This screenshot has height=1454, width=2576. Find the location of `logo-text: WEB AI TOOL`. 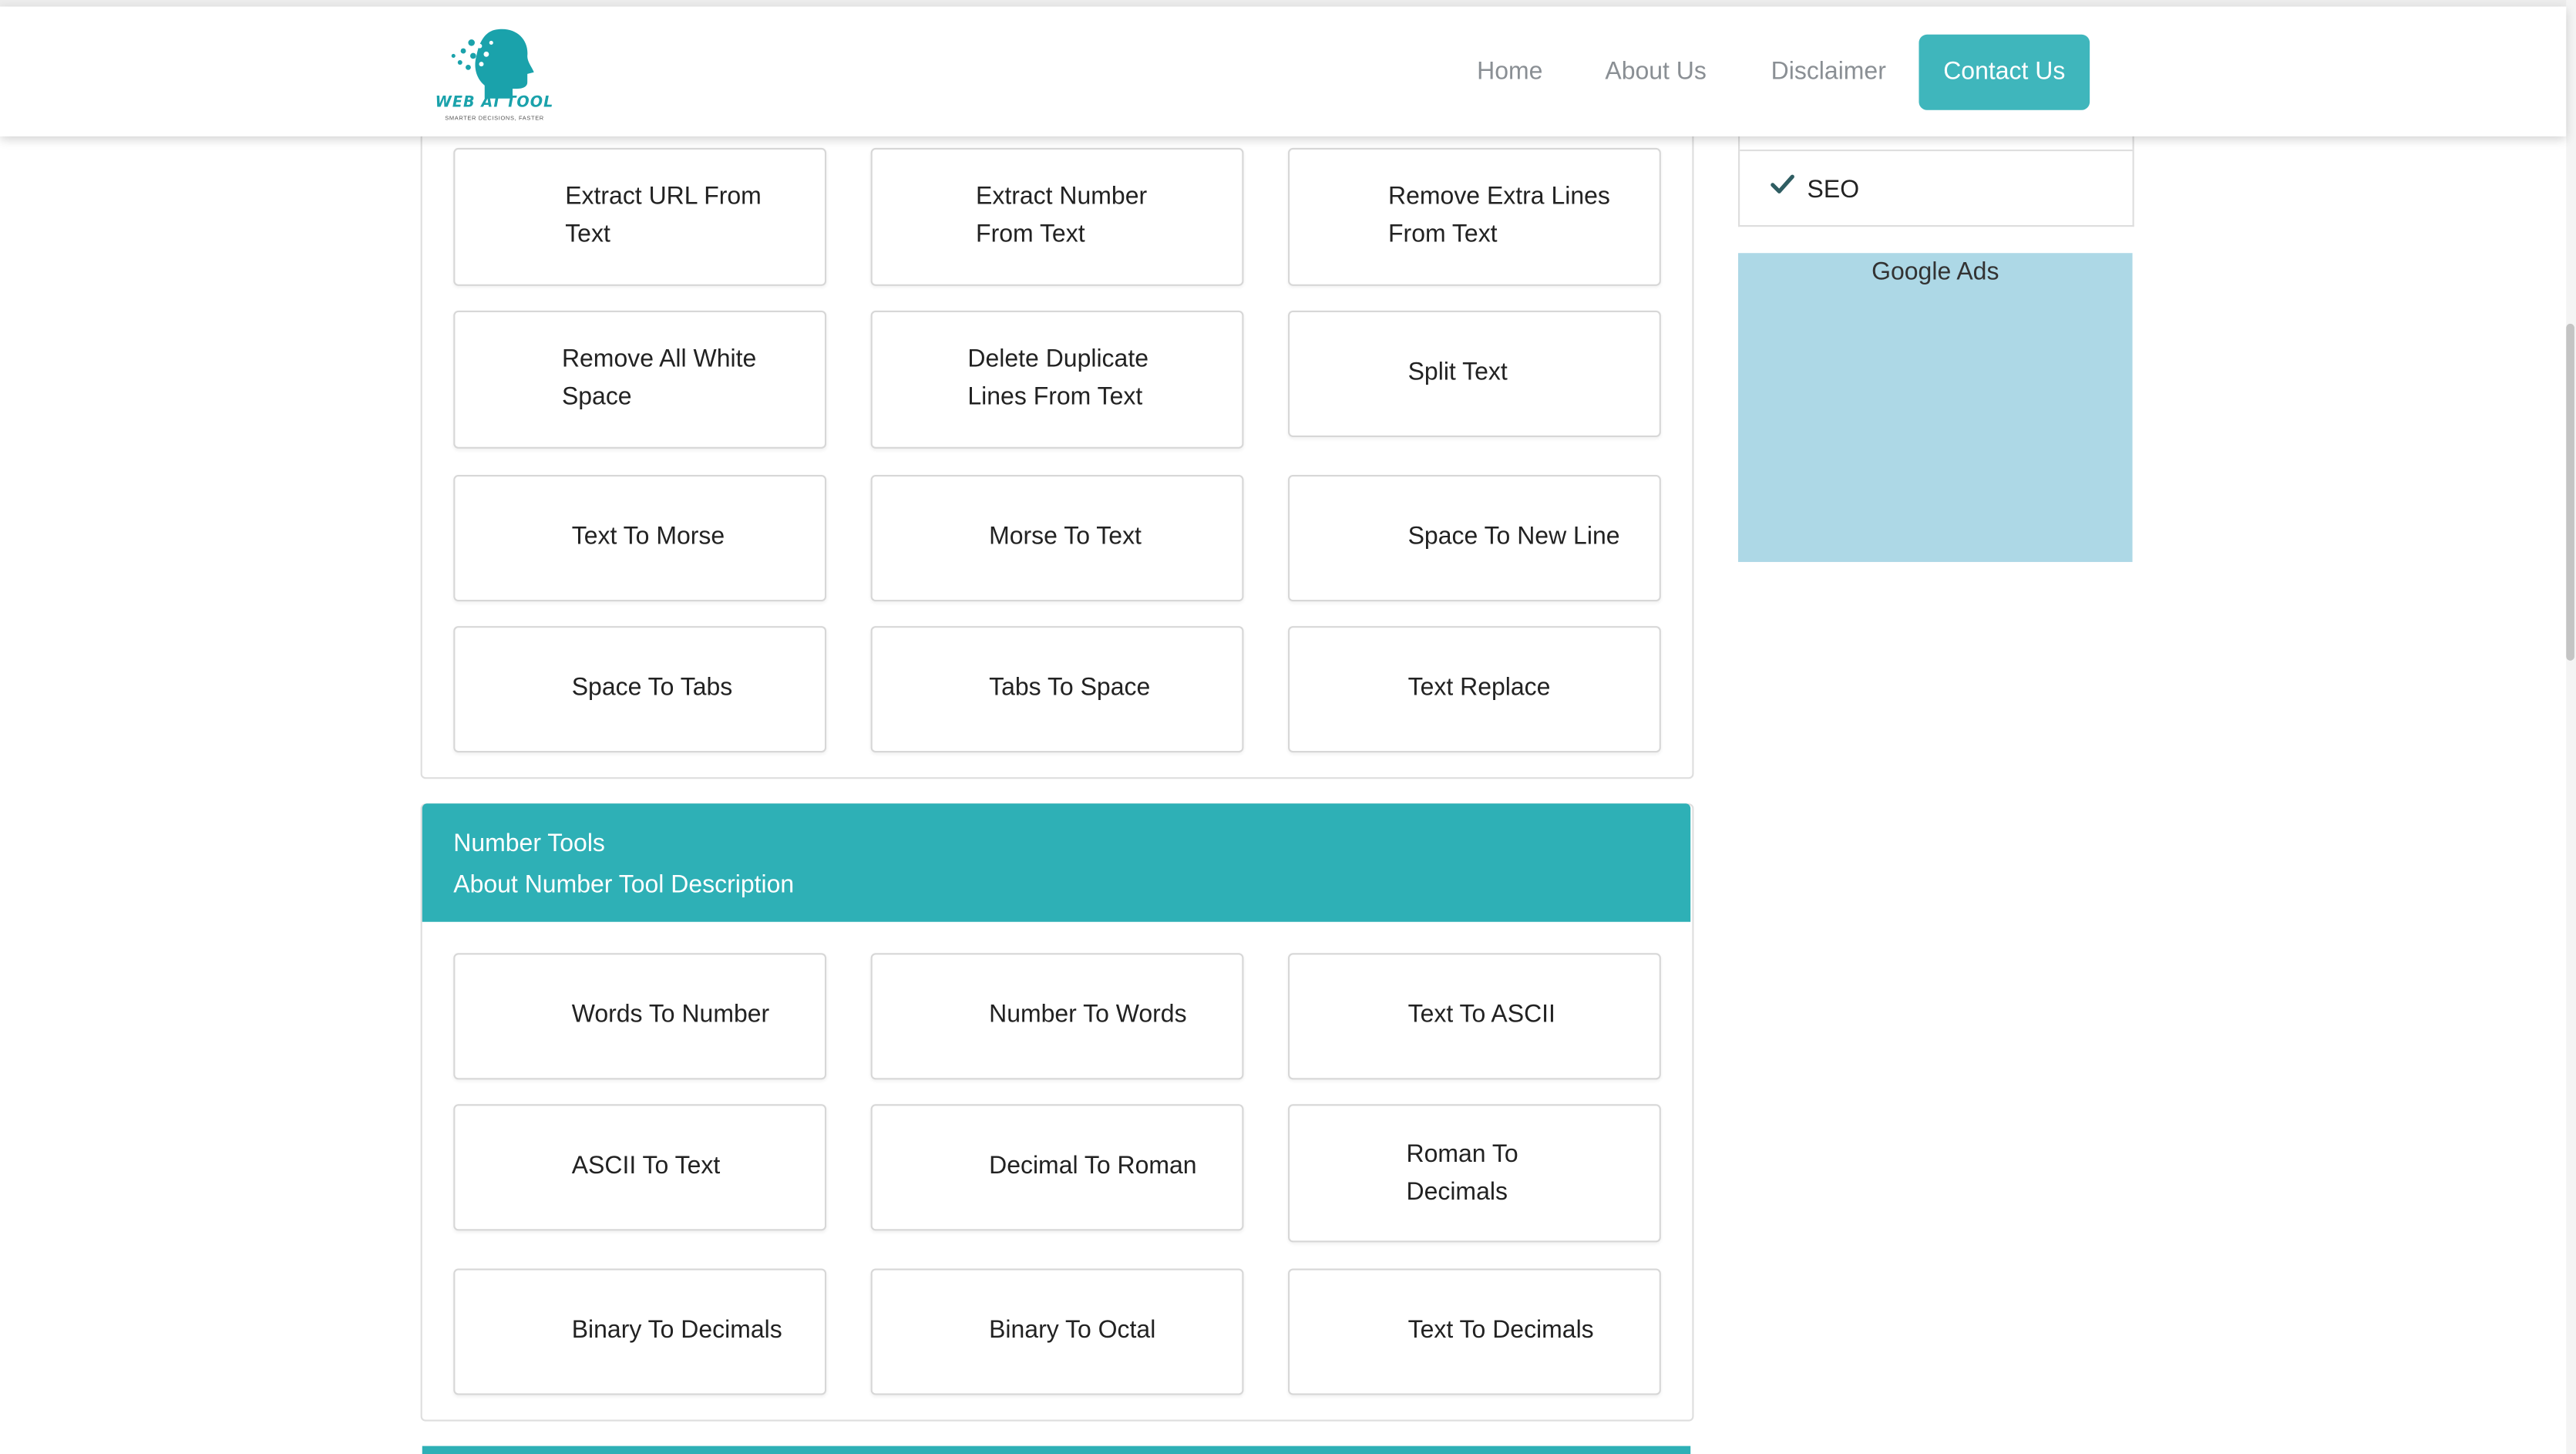

logo-text: WEB AI TOOL is located at coordinates (494, 103).